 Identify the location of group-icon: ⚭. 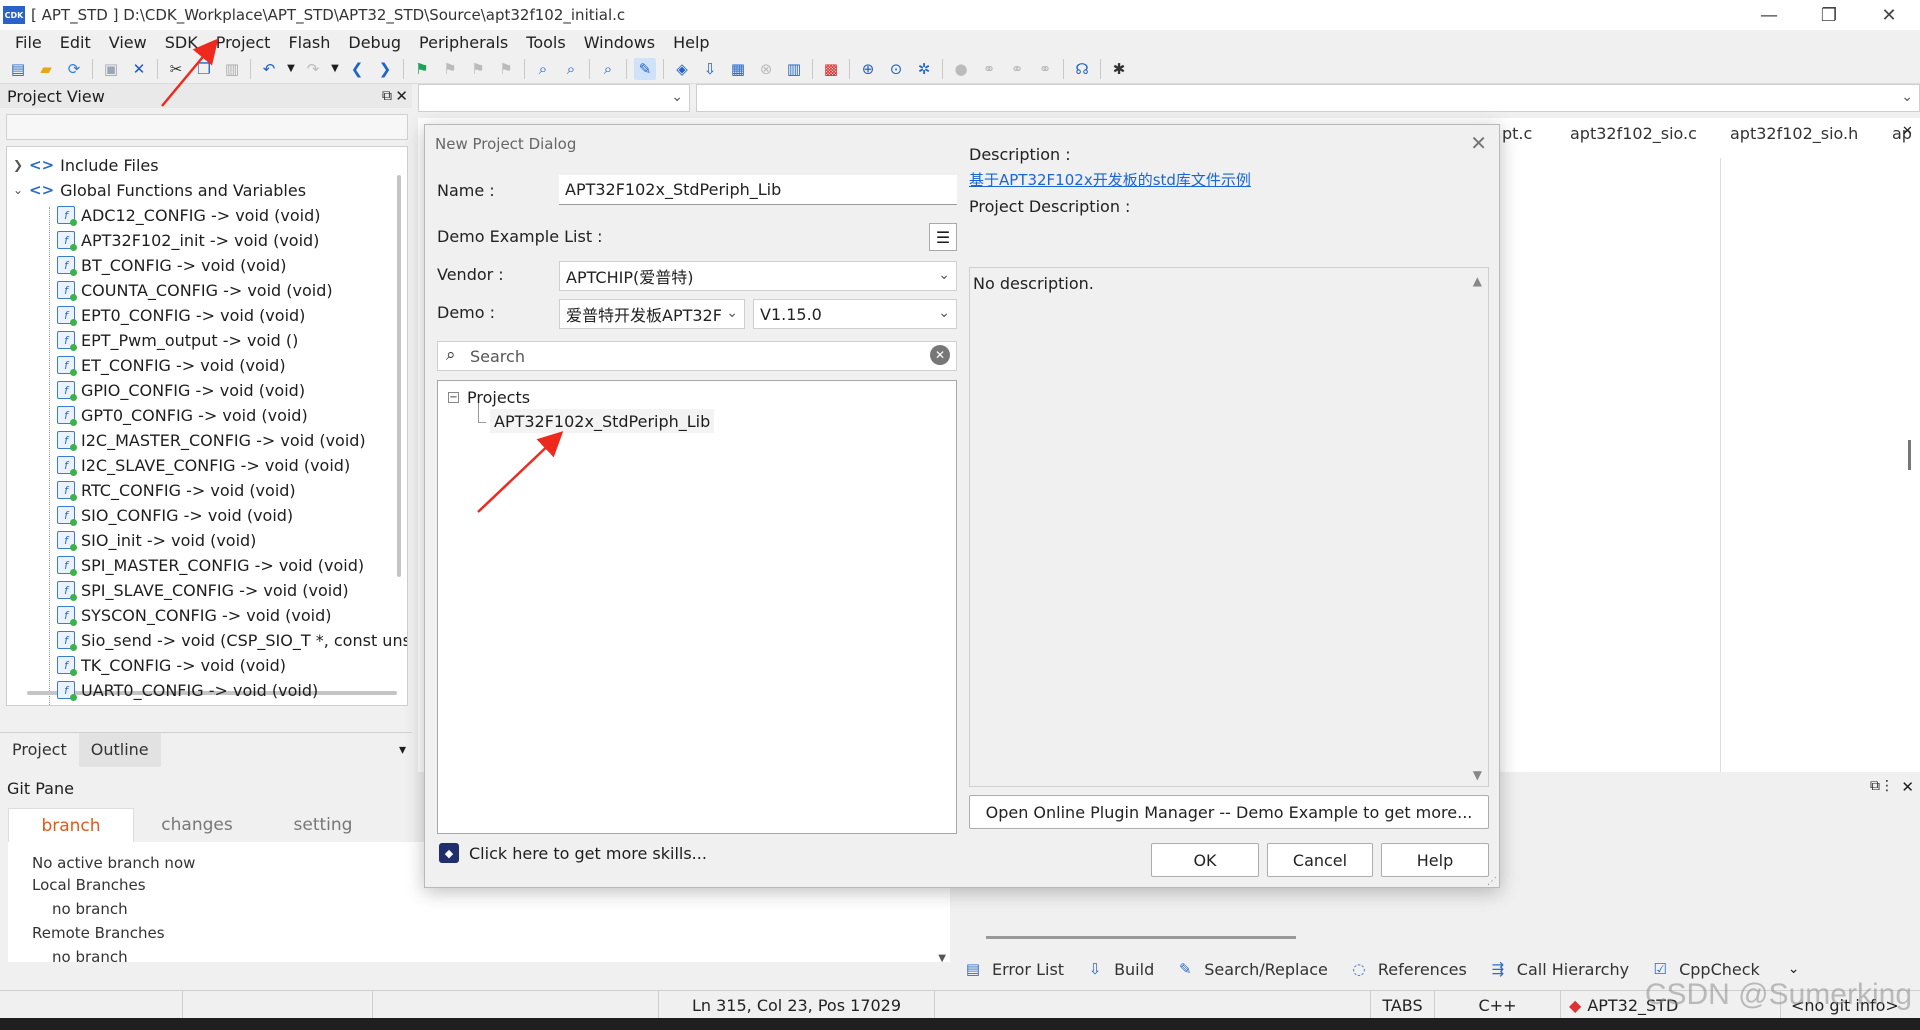
(1045, 69).